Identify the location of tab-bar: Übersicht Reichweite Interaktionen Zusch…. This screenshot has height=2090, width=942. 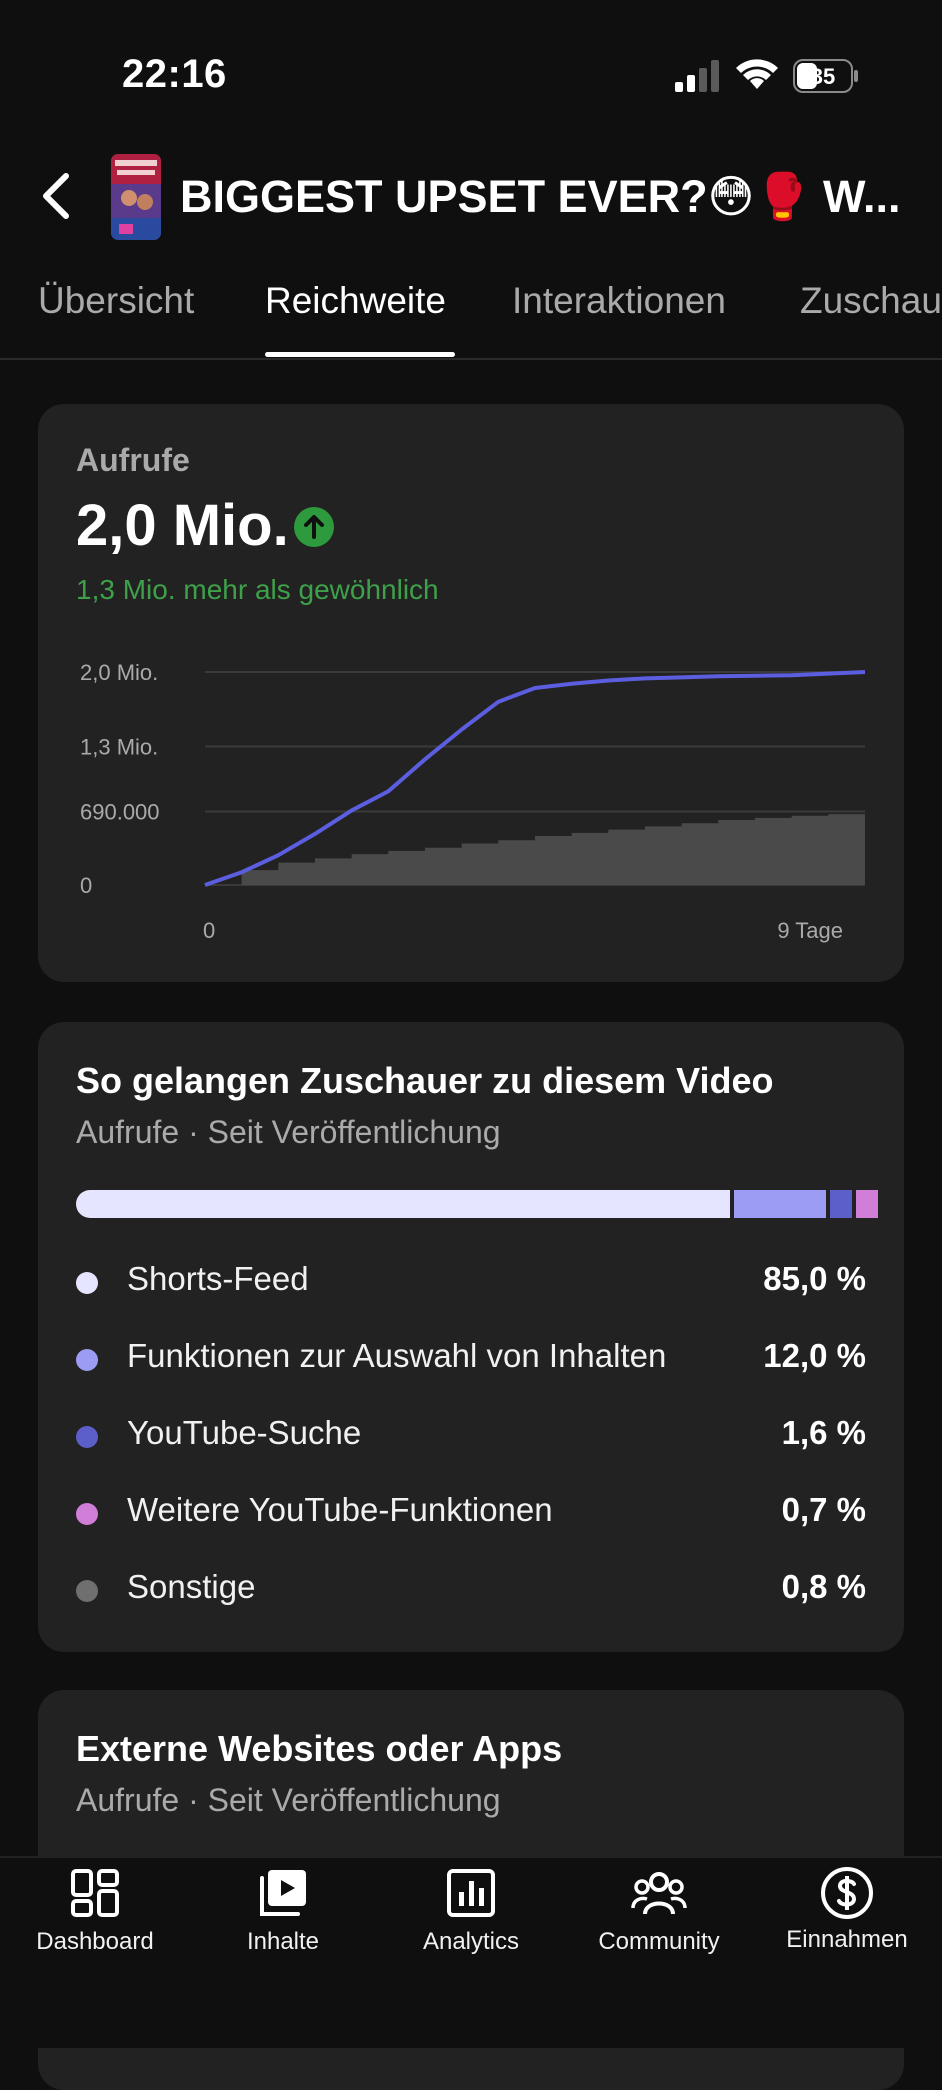
(471, 320).